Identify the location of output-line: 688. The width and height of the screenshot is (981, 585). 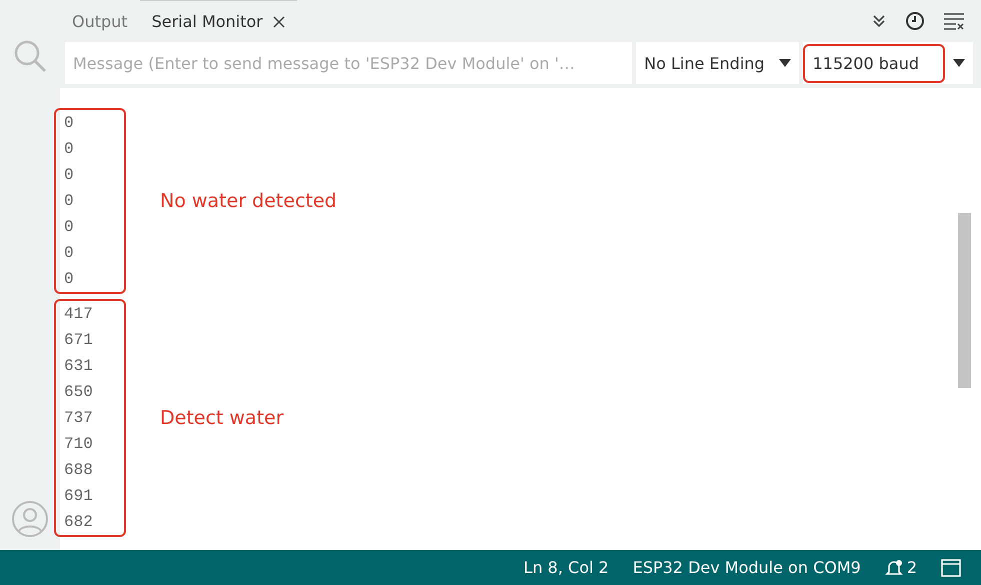
(79, 470).